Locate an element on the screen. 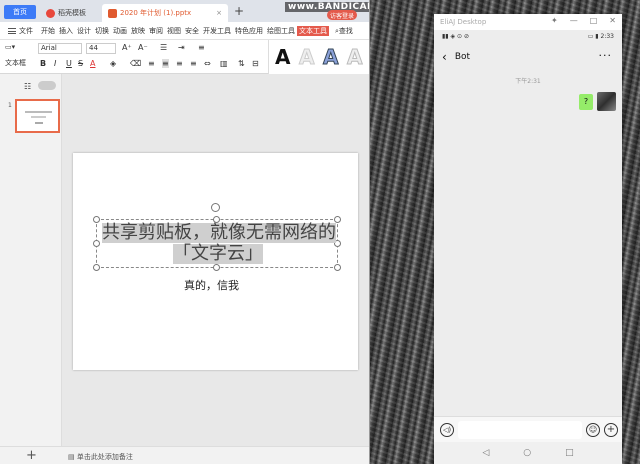  nav-recents-icon: □ is located at coordinates (569, 453).